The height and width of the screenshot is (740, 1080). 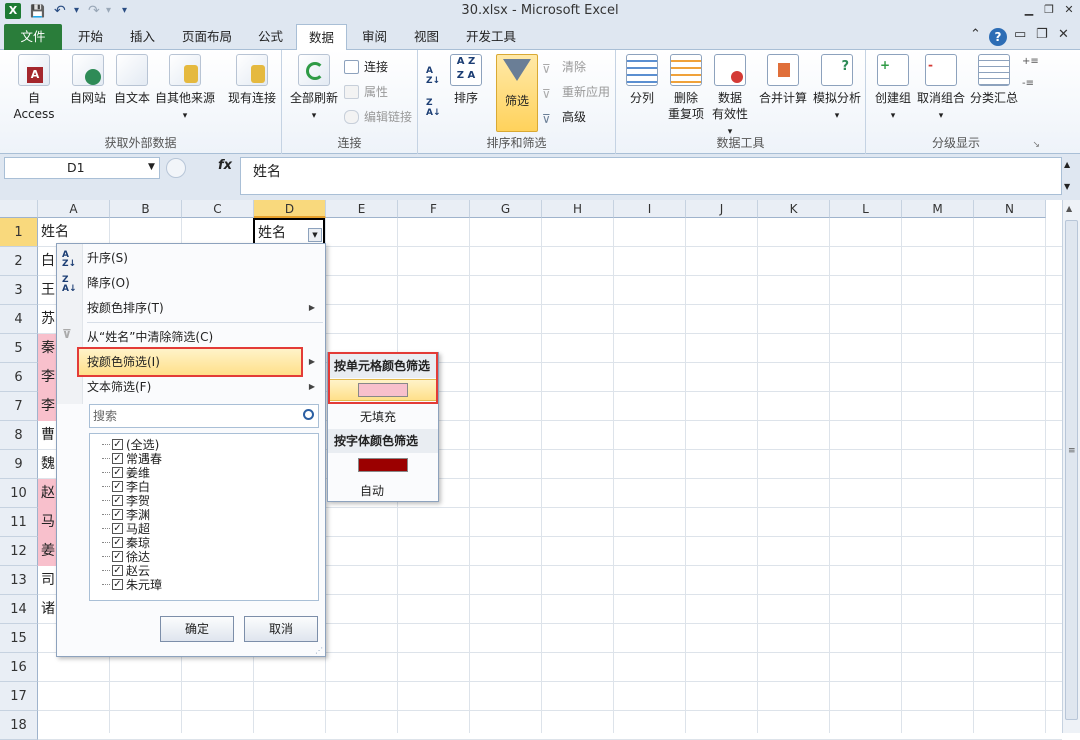 What do you see at coordinates (19, 609) in the screenshot?
I see `row-header-14: 14` at bounding box center [19, 609].